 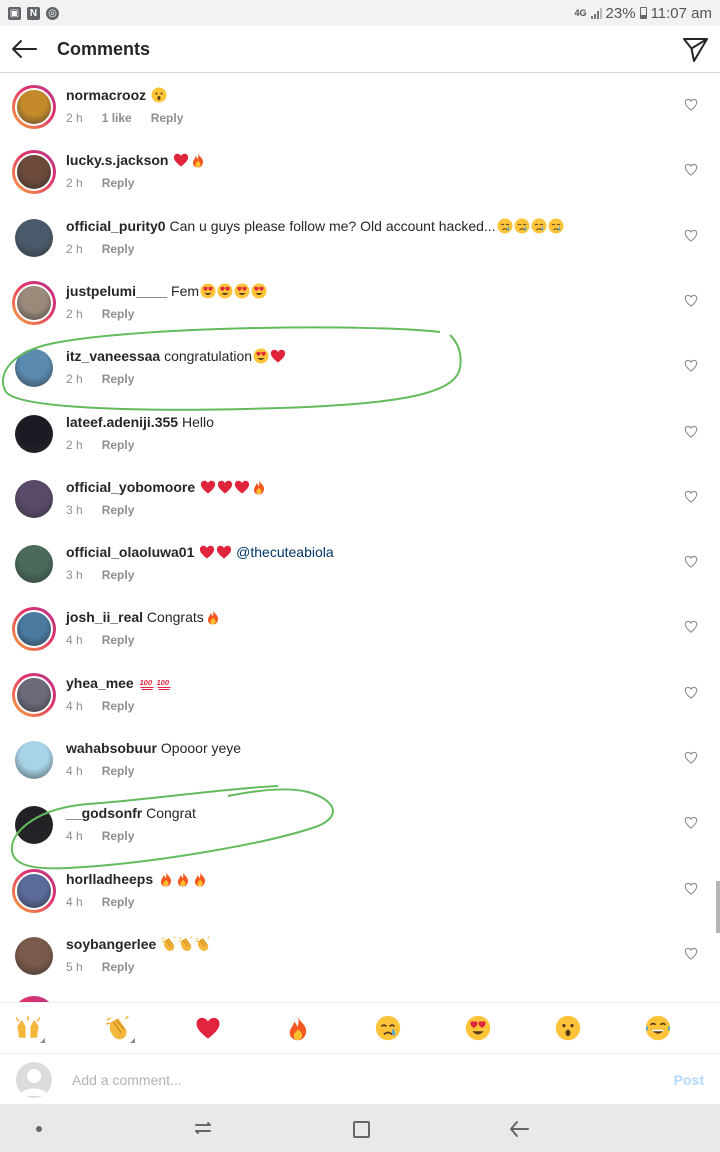 I want to click on comment-username: soybangerlee, so click(x=111, y=944).